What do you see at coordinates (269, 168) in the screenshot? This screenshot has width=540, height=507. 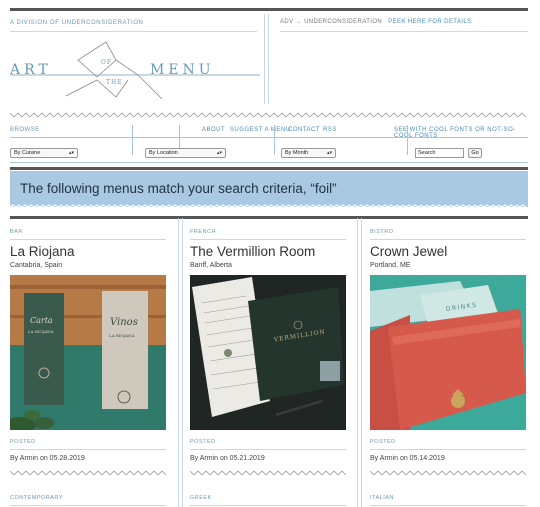 I see `banner-top-rule` at bounding box center [269, 168].